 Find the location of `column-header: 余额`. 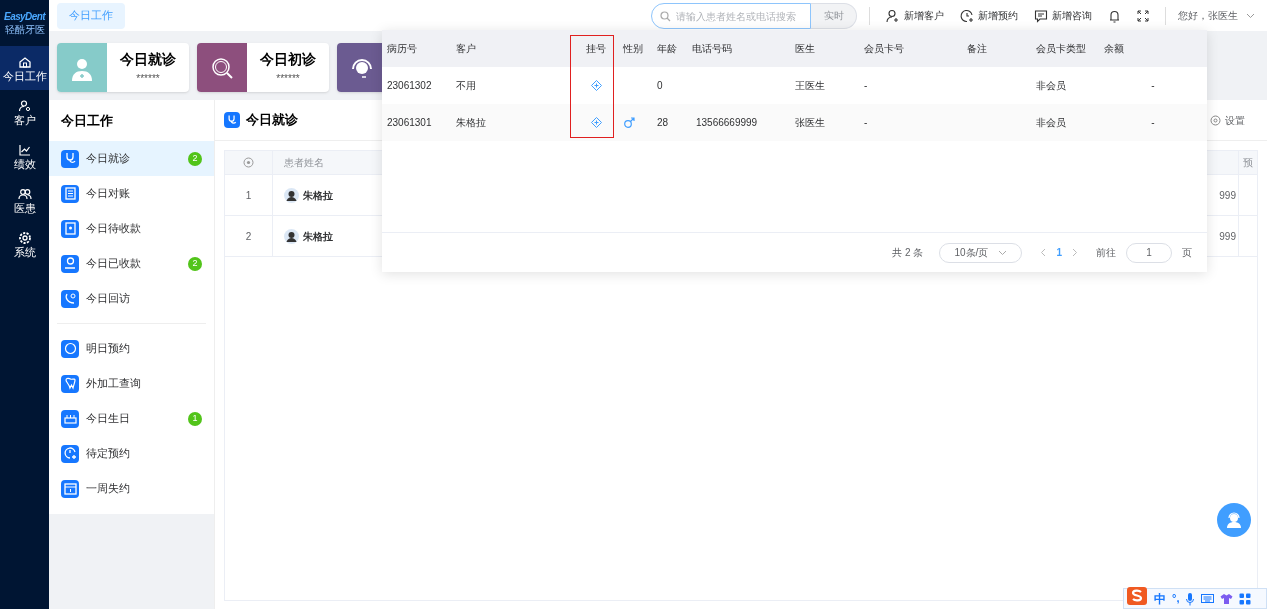

column-header: 余额 is located at coordinates (1114, 49).